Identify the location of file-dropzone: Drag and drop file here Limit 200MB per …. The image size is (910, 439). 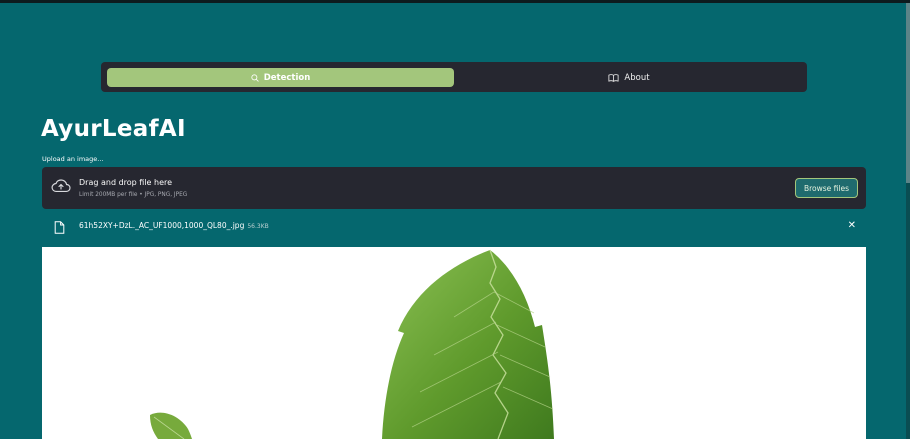
(454, 188).